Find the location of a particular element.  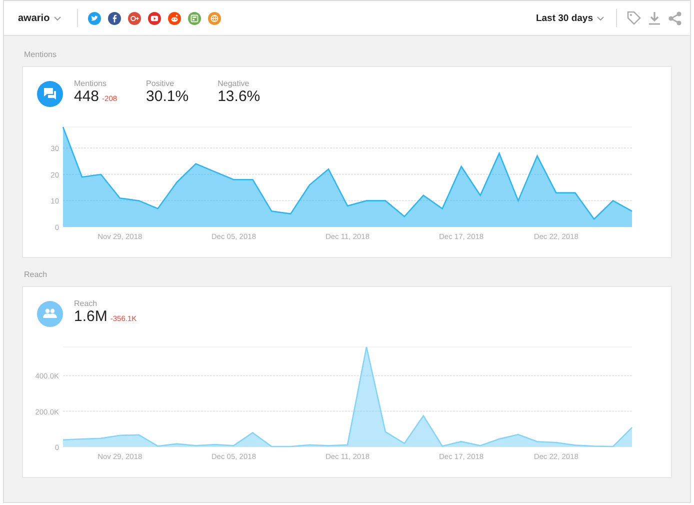

twitter-icon is located at coordinates (94, 18).